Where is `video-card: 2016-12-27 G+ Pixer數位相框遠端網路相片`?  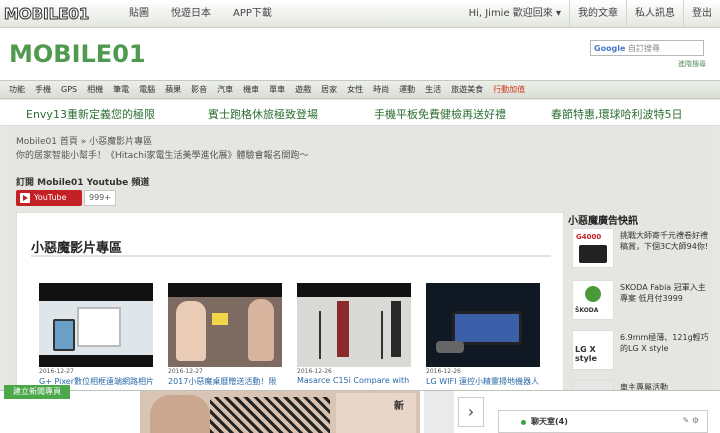 video-card: 2016-12-27 G+ Pixer數位相框遠端網路相片 is located at coordinates (96, 335).